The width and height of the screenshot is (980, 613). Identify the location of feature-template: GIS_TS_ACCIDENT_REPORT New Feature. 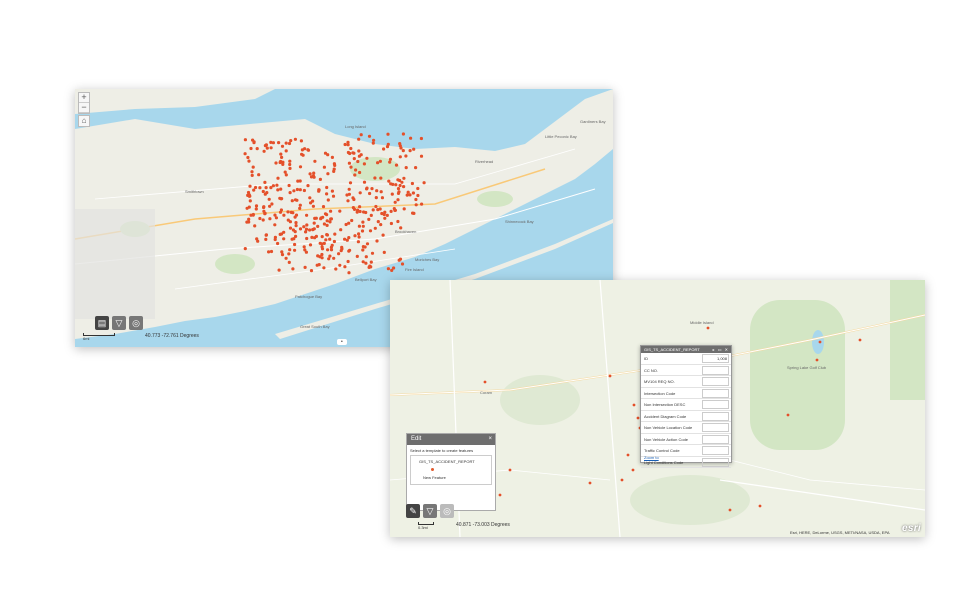
(451, 470).